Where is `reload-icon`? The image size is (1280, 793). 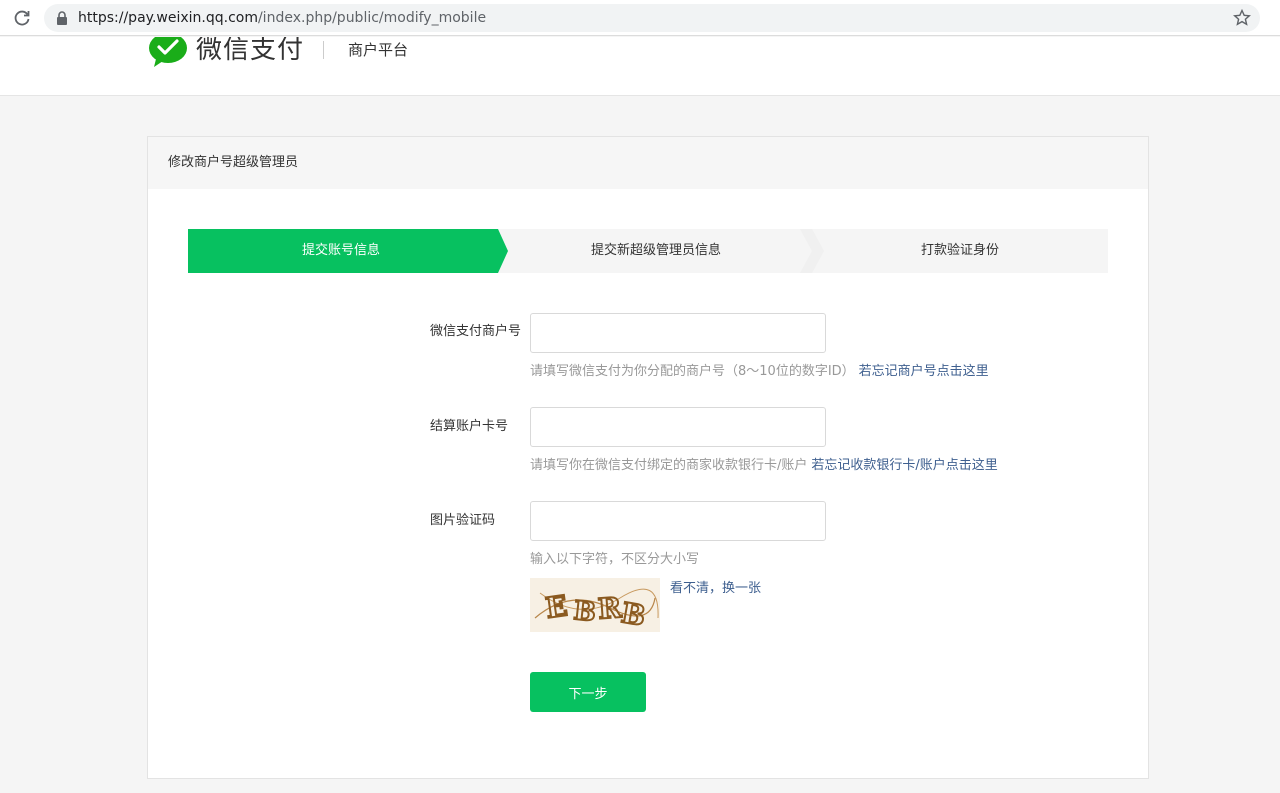 reload-icon is located at coordinates (22, 18).